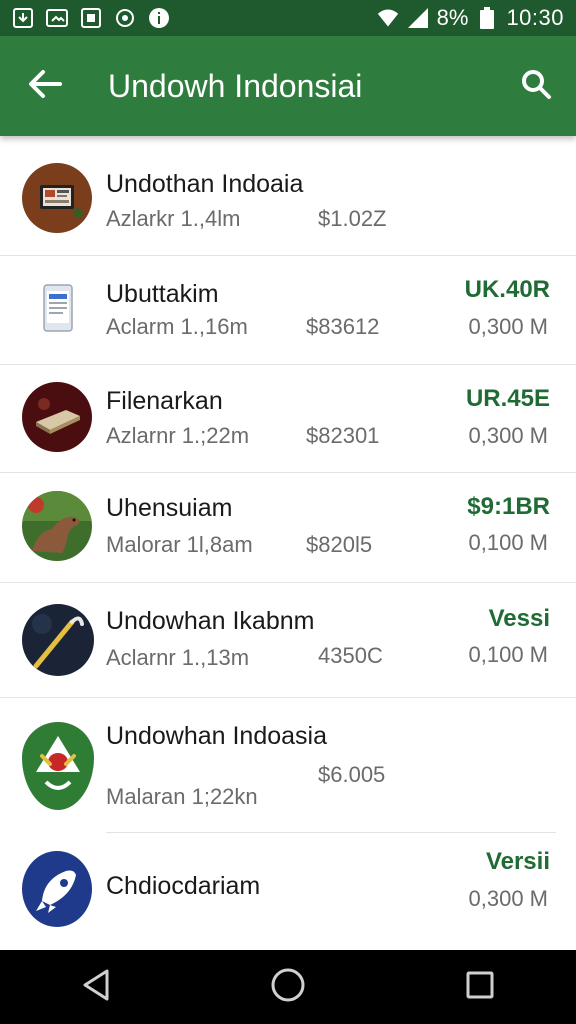 The width and height of the screenshot is (576, 1024). I want to click on notification-icon, so click(91, 18).